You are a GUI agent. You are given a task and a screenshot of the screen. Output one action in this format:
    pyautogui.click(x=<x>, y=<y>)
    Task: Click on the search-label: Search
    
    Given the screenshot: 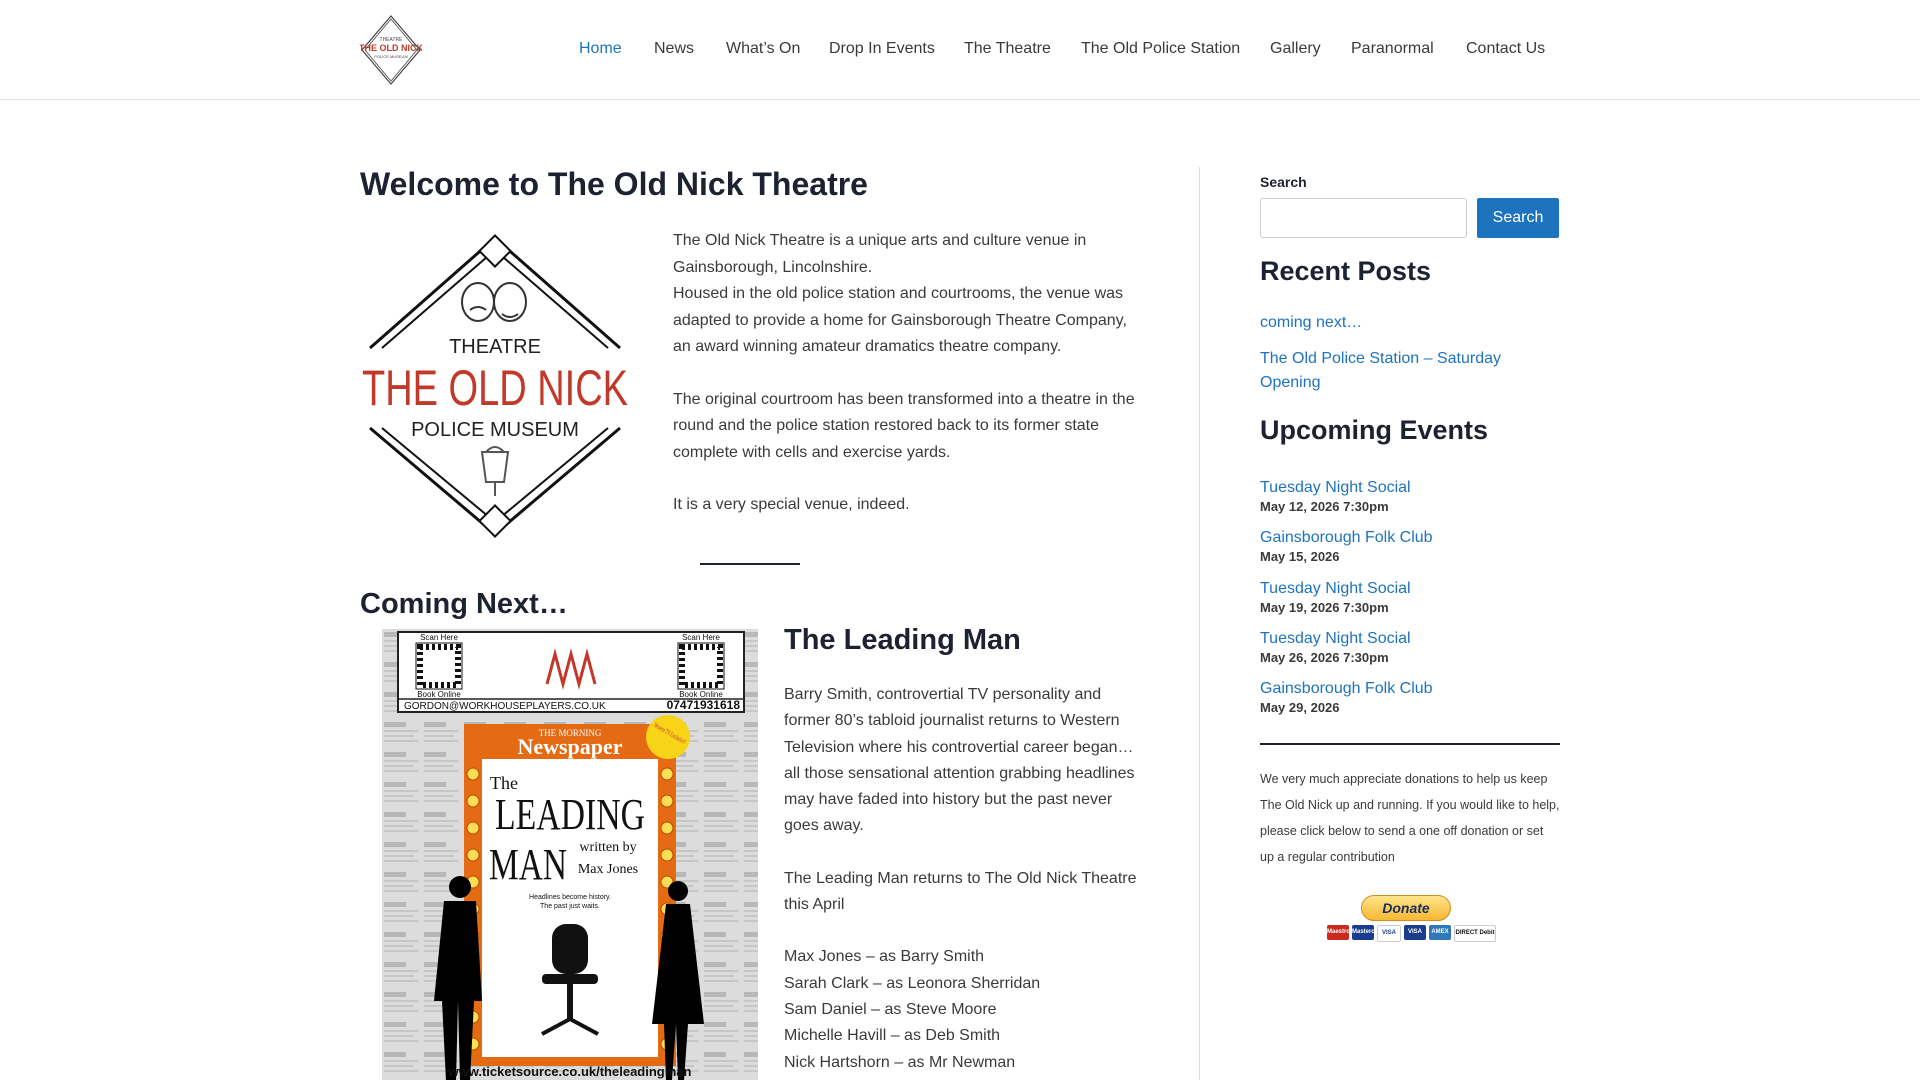 What is the action you would take?
    pyautogui.click(x=1283, y=182)
    